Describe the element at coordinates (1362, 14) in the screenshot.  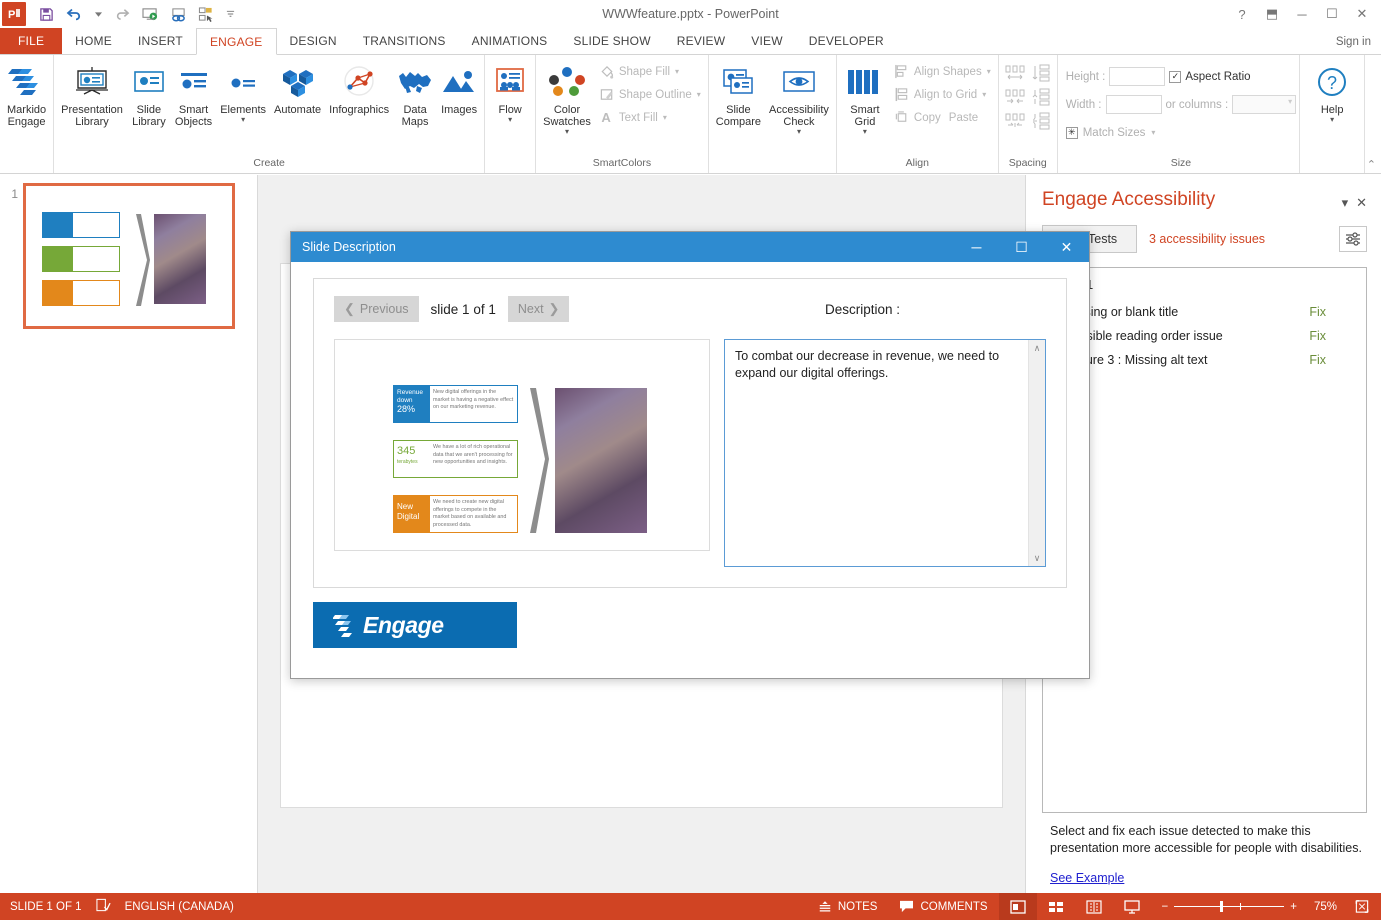
I see `close-icon: ✕` at that location.